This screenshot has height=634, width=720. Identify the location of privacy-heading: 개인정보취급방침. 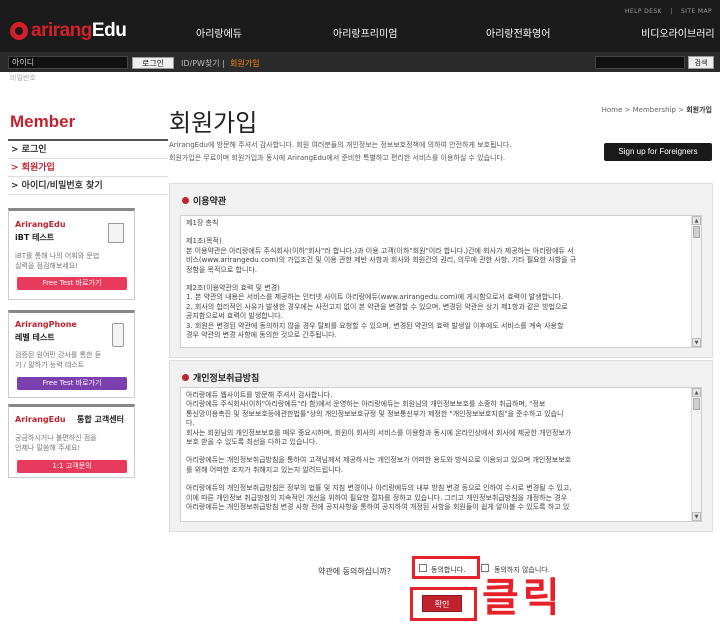
(220, 377).